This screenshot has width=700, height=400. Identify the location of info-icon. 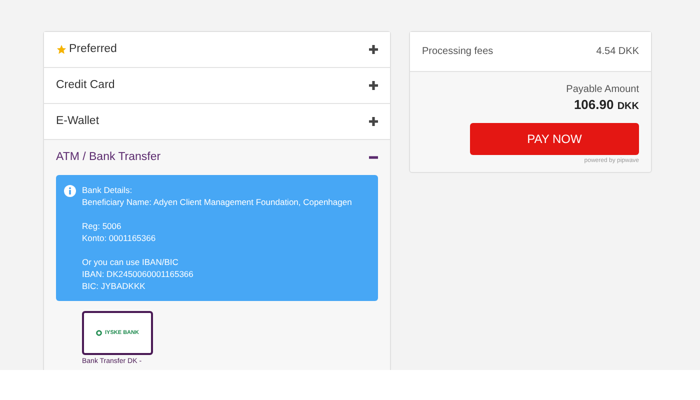
(70, 191).